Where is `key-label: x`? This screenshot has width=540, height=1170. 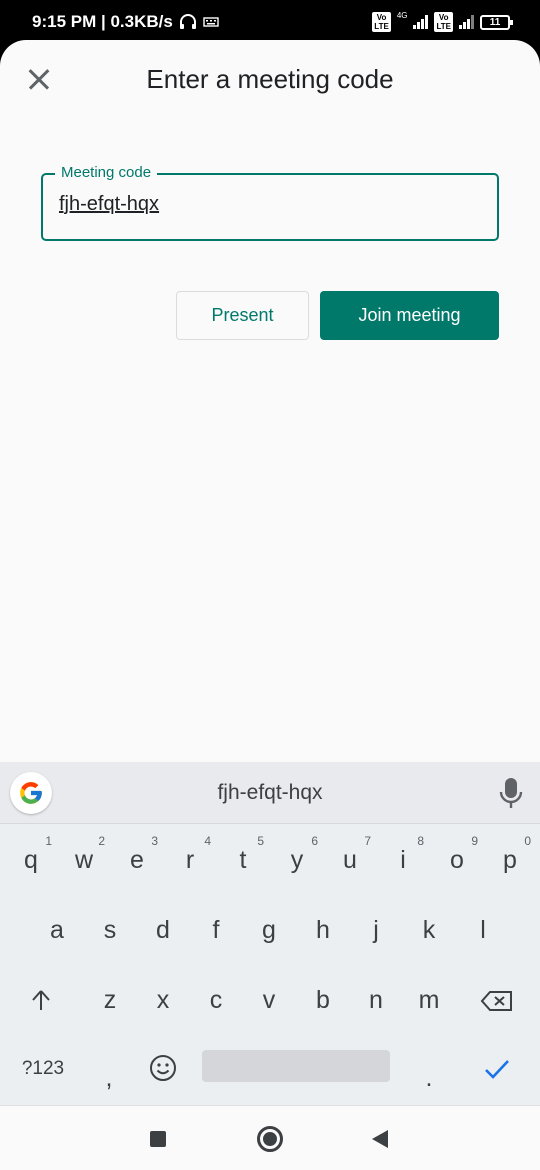 key-label: x is located at coordinates (163, 1000).